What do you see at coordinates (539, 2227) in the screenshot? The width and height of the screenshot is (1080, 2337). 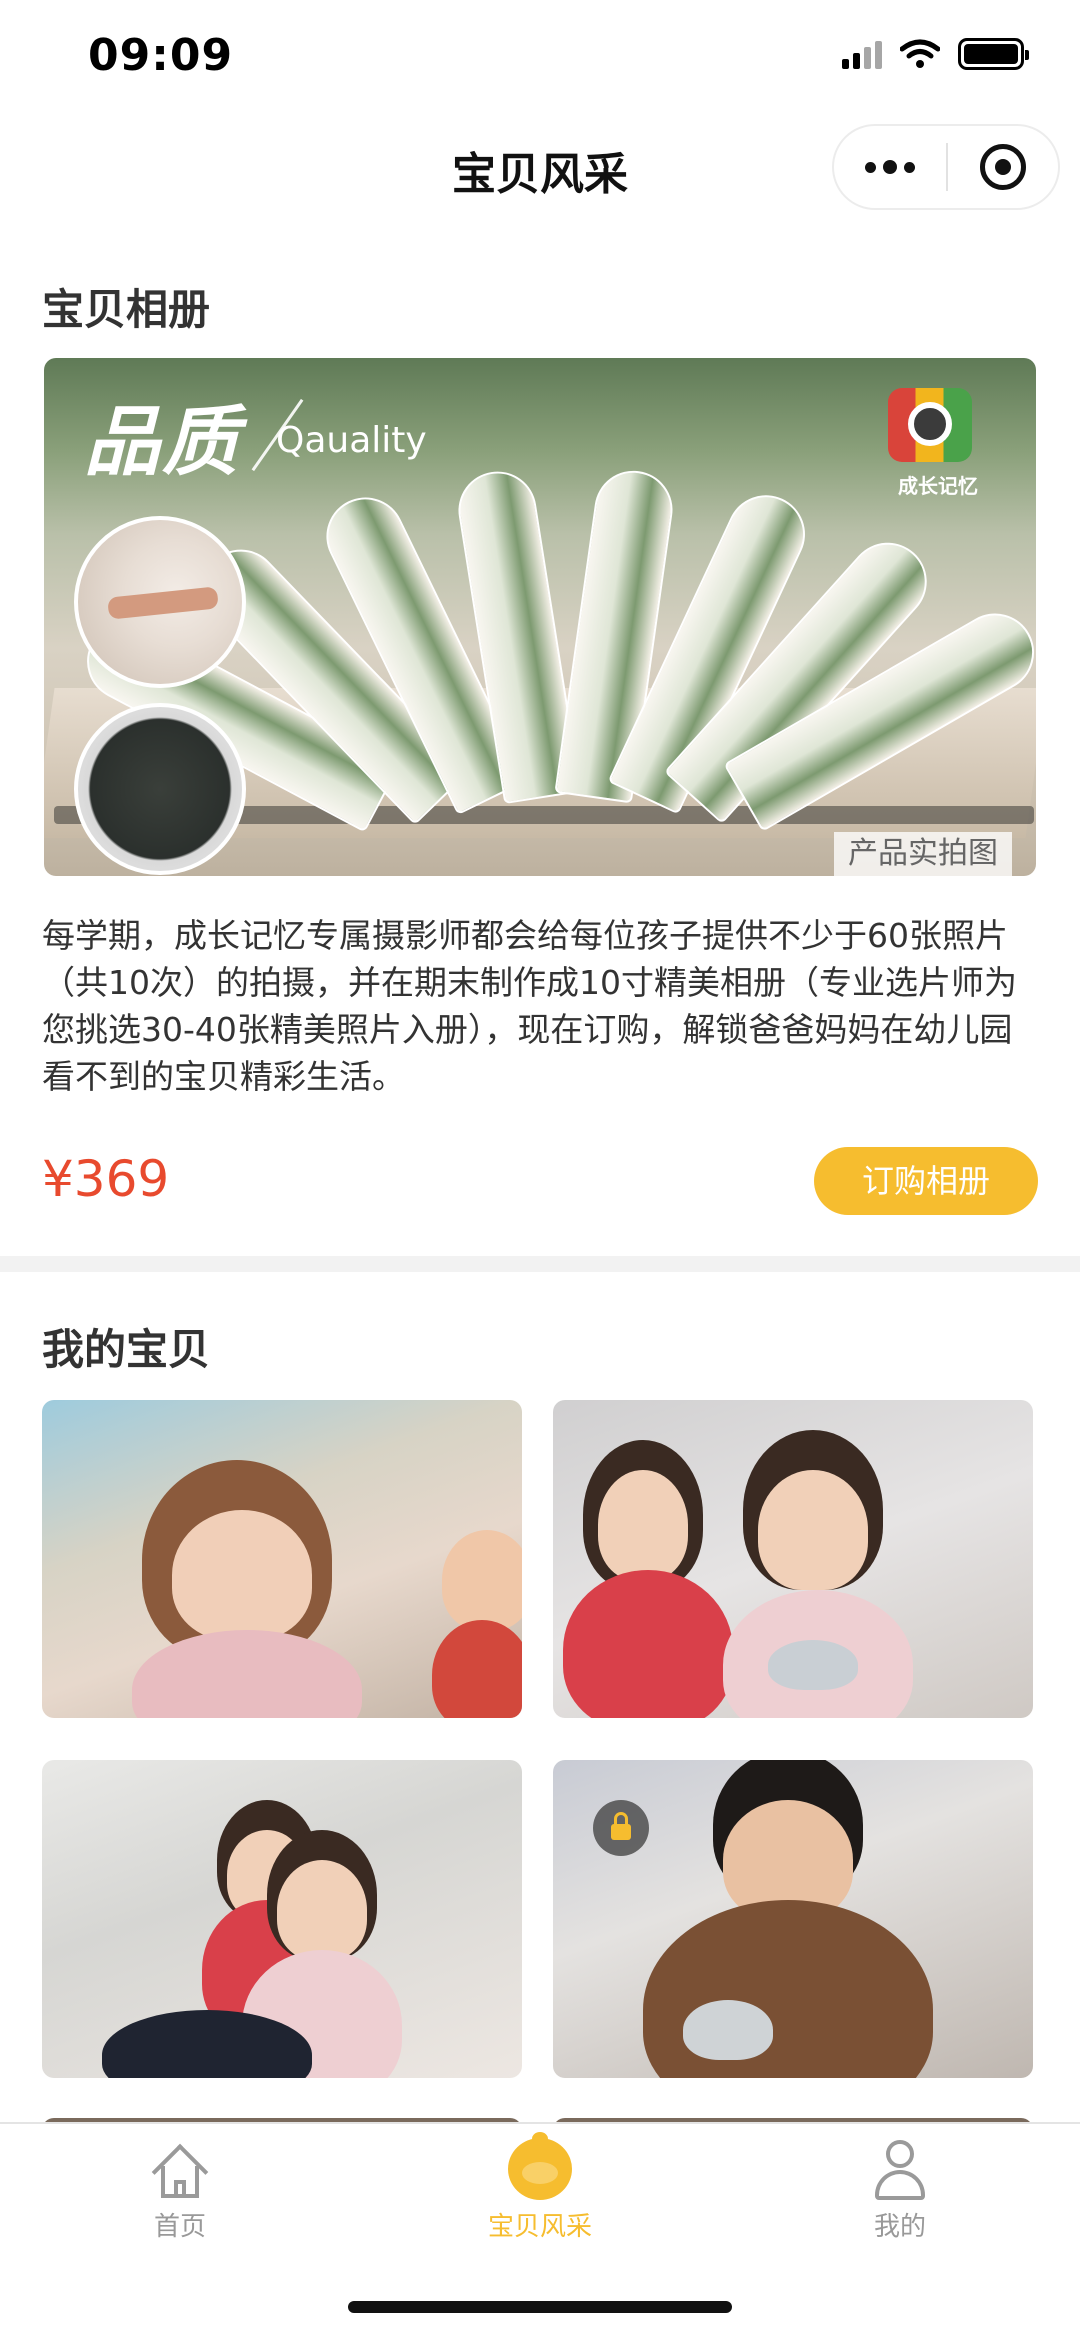 I see `tab-baby-showcase-label: 宝贝风采` at bounding box center [539, 2227].